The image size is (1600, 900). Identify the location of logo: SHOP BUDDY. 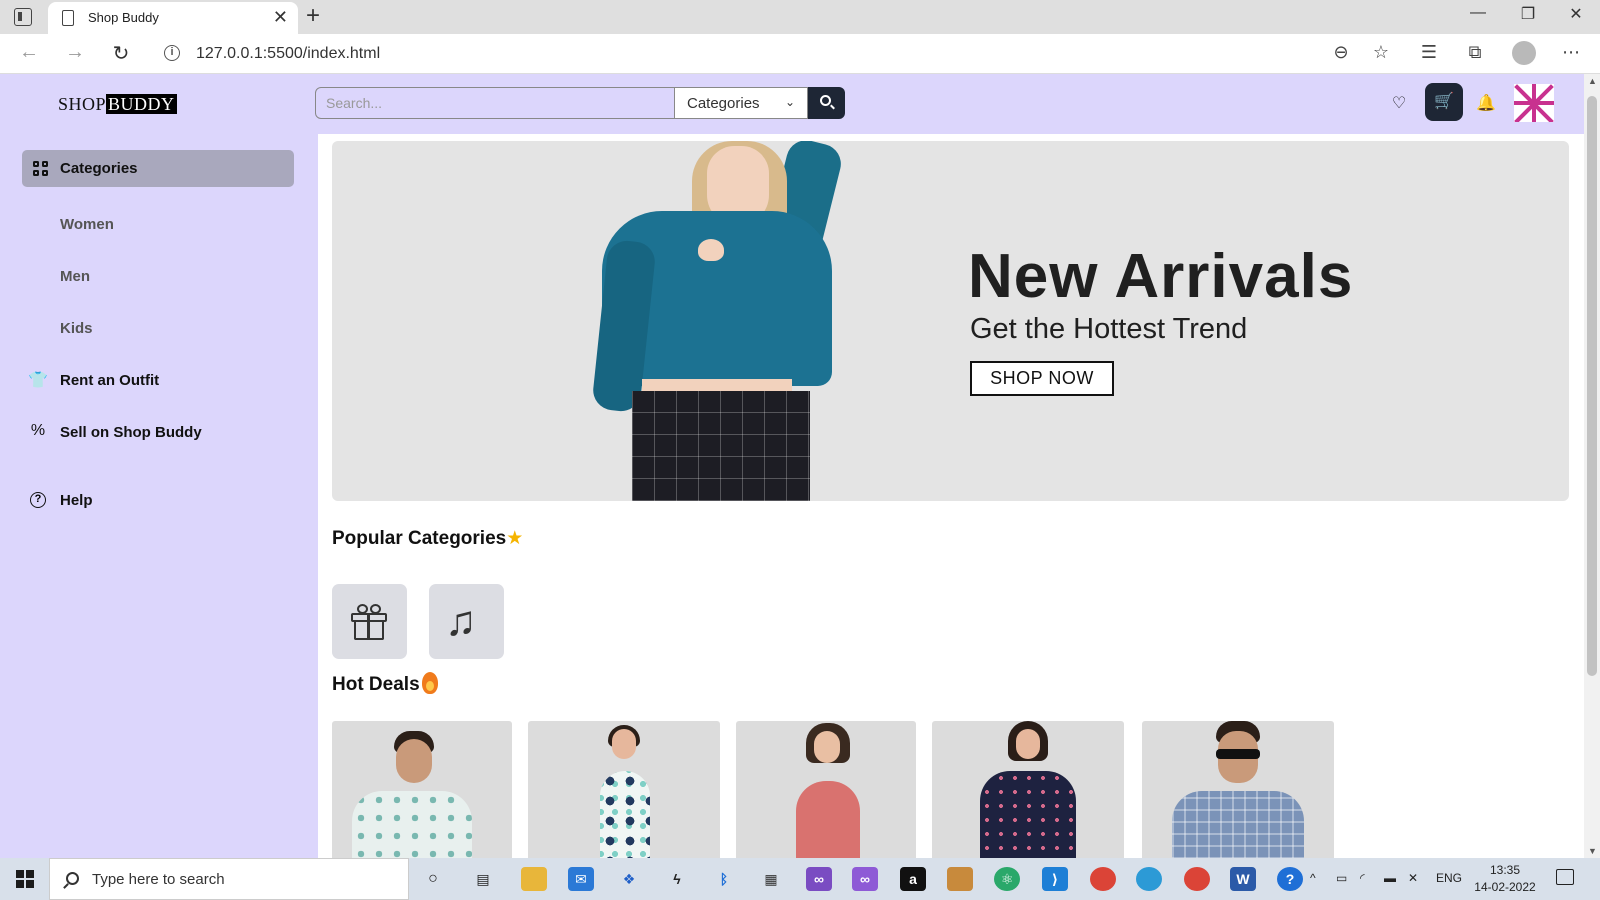
(117, 104).